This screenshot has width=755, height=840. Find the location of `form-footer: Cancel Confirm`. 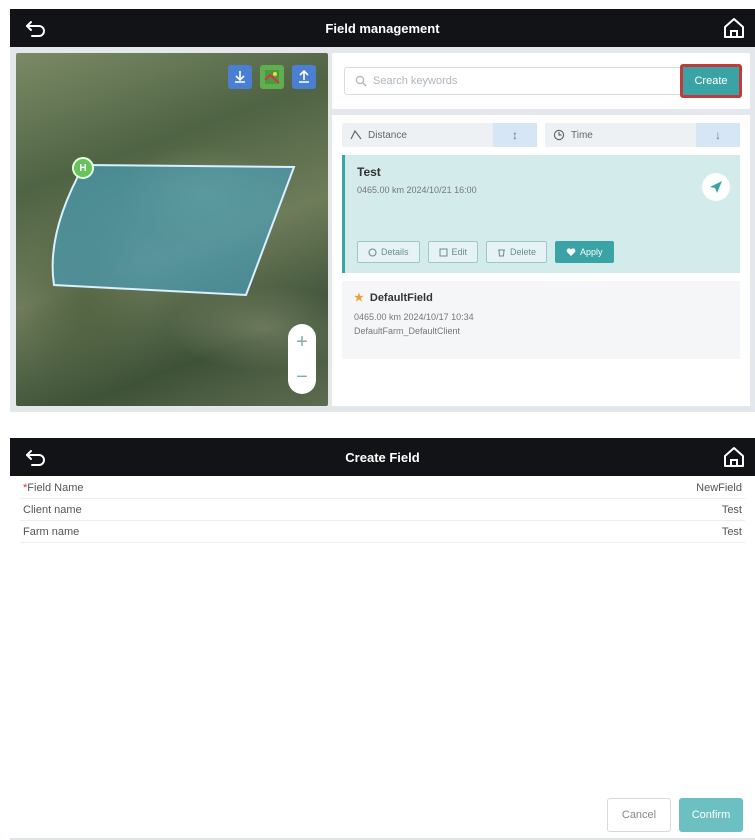

form-footer: Cancel Confirm is located at coordinates (675, 815).